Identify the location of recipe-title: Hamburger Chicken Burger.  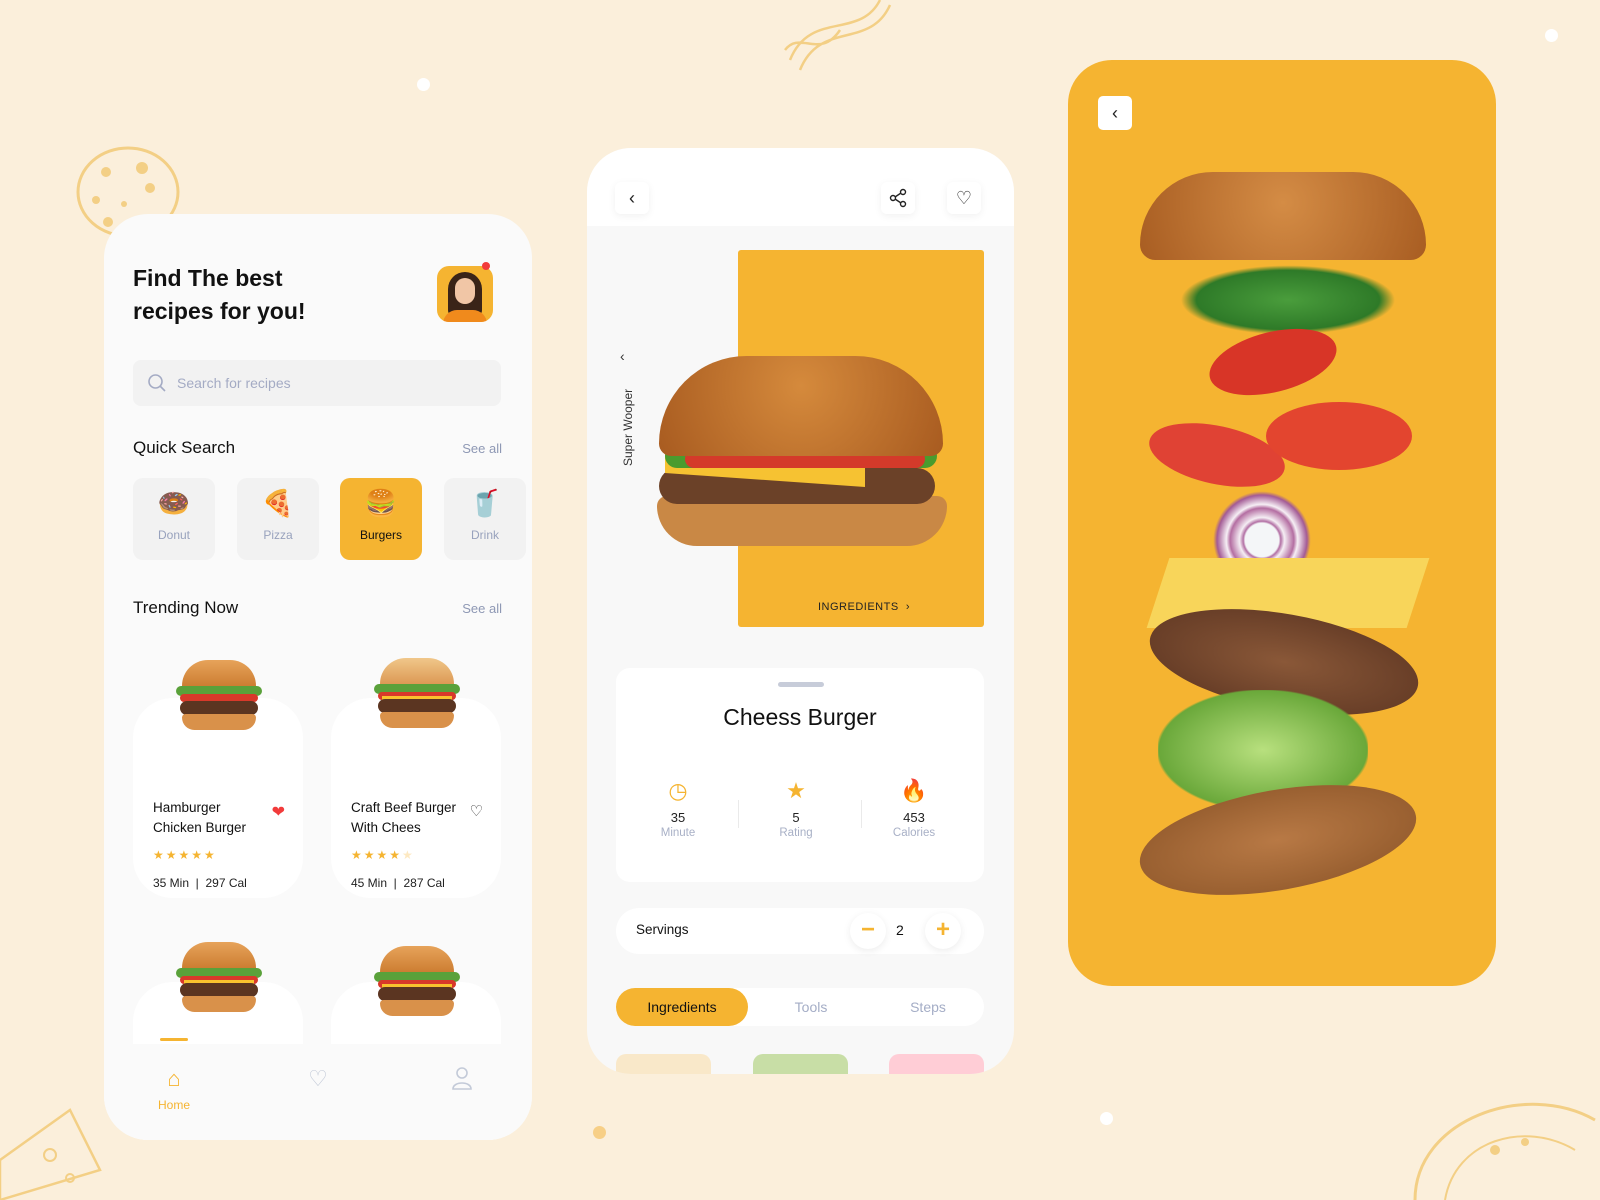
(200, 817).